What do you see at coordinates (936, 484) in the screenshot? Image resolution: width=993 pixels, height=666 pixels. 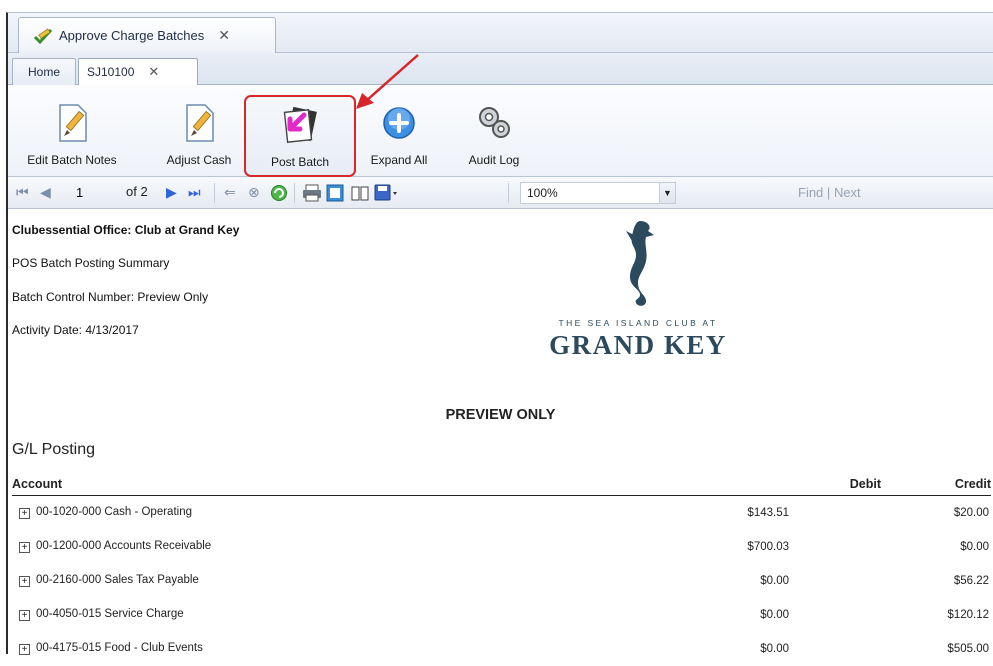 I see `column-header-credit: Credit` at bounding box center [936, 484].